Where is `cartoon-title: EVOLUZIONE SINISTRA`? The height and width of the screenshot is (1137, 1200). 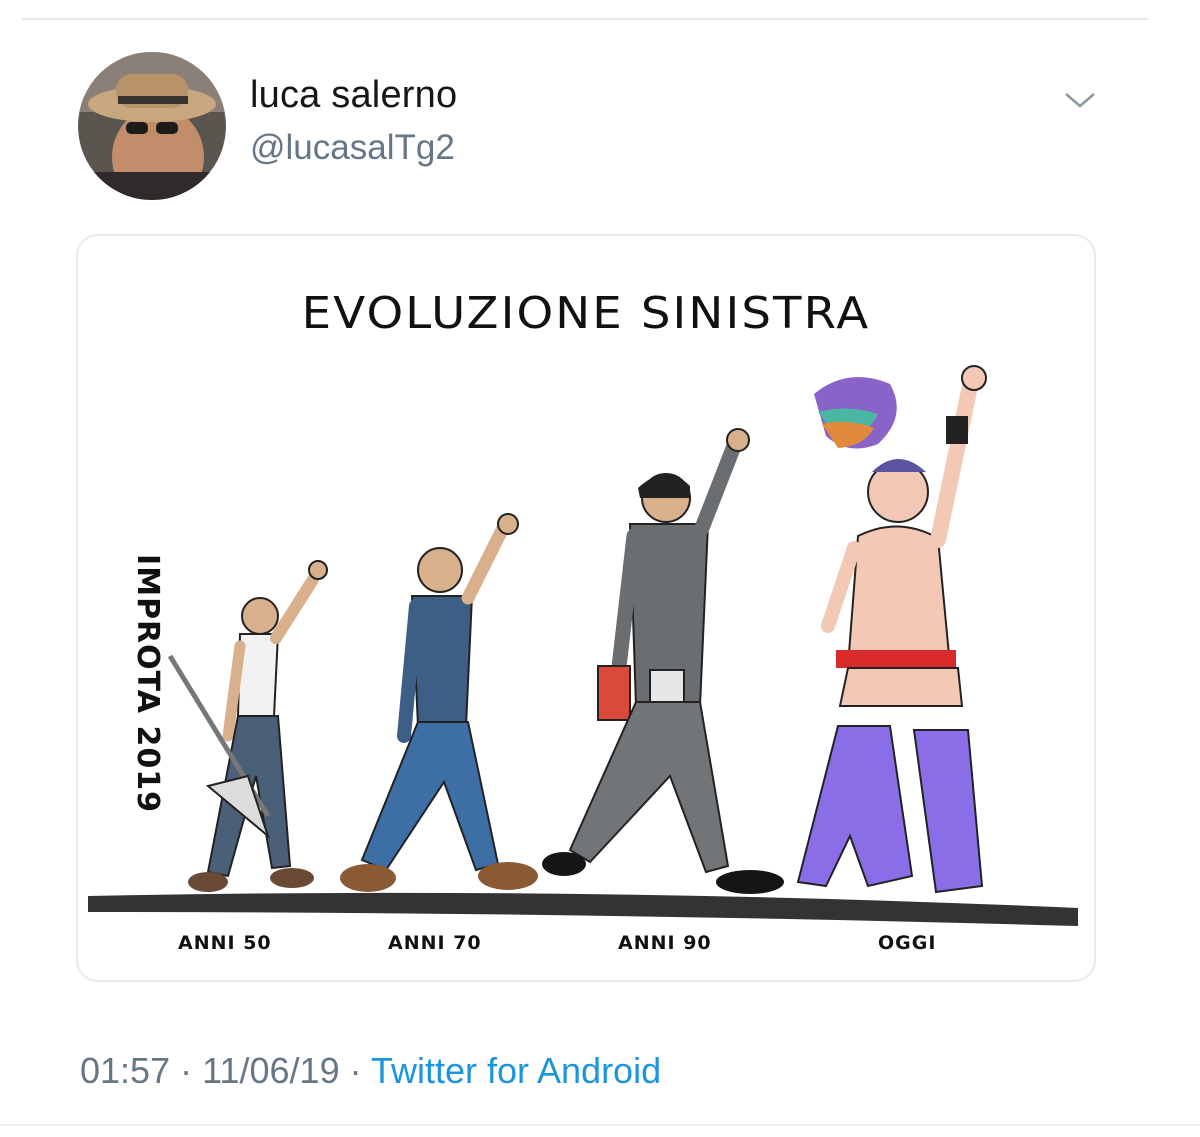 cartoon-title: EVOLUZIONE SINISTRA is located at coordinates (586, 313).